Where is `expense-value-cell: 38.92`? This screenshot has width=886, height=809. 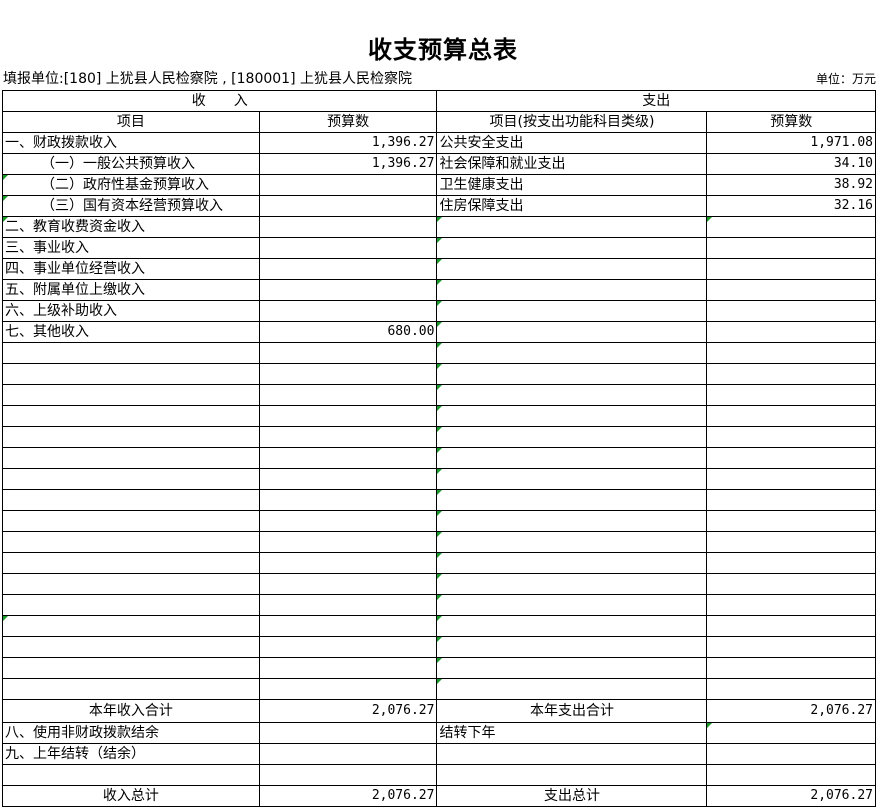
expense-value-cell: 38.92 is located at coordinates (791, 185).